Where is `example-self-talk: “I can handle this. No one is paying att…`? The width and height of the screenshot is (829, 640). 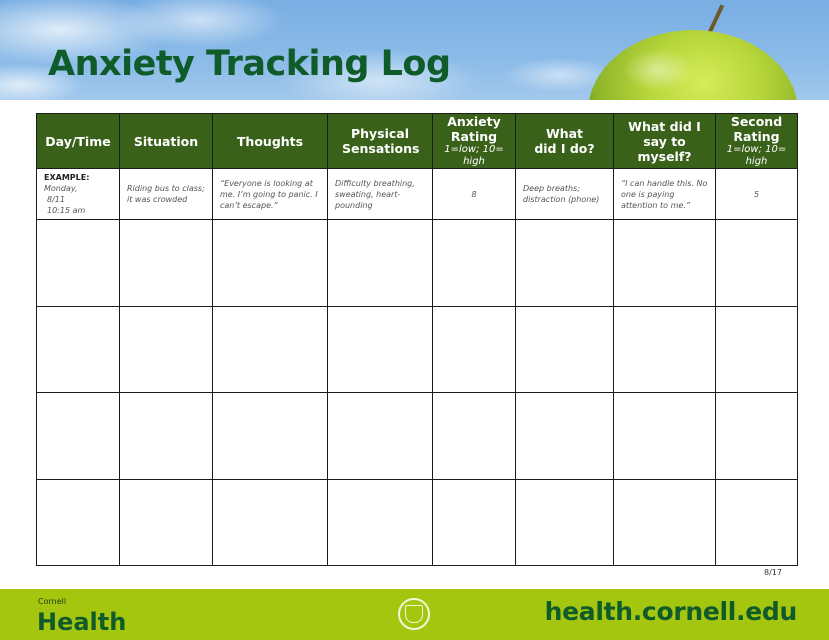 example-self-talk: “I can handle this. No one is paying att… is located at coordinates (664, 194).